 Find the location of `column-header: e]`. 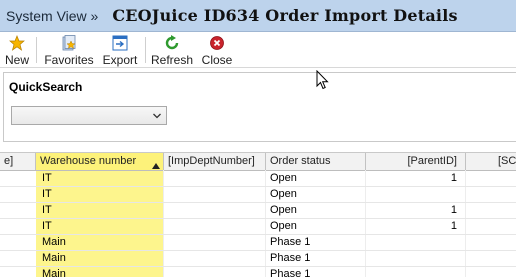

column-header: e] is located at coordinates (18, 161).